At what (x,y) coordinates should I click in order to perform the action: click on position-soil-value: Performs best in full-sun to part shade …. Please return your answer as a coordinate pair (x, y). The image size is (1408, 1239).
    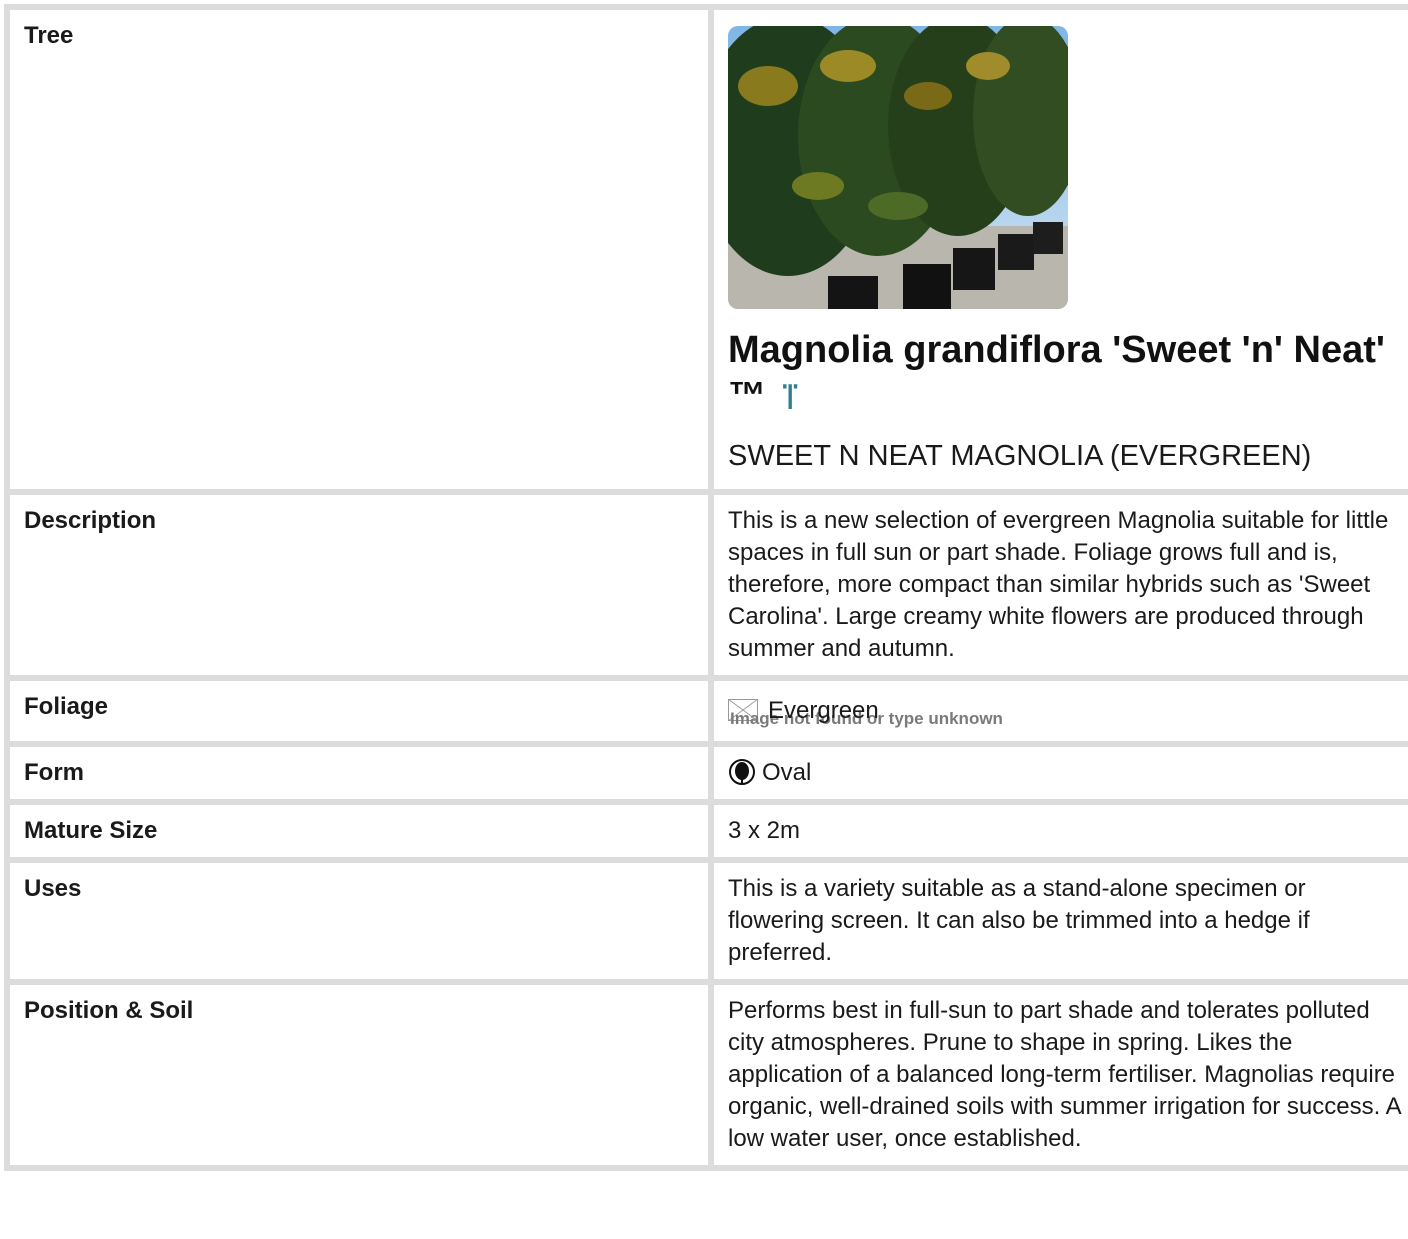
    Looking at the image, I should click on (1061, 1074).